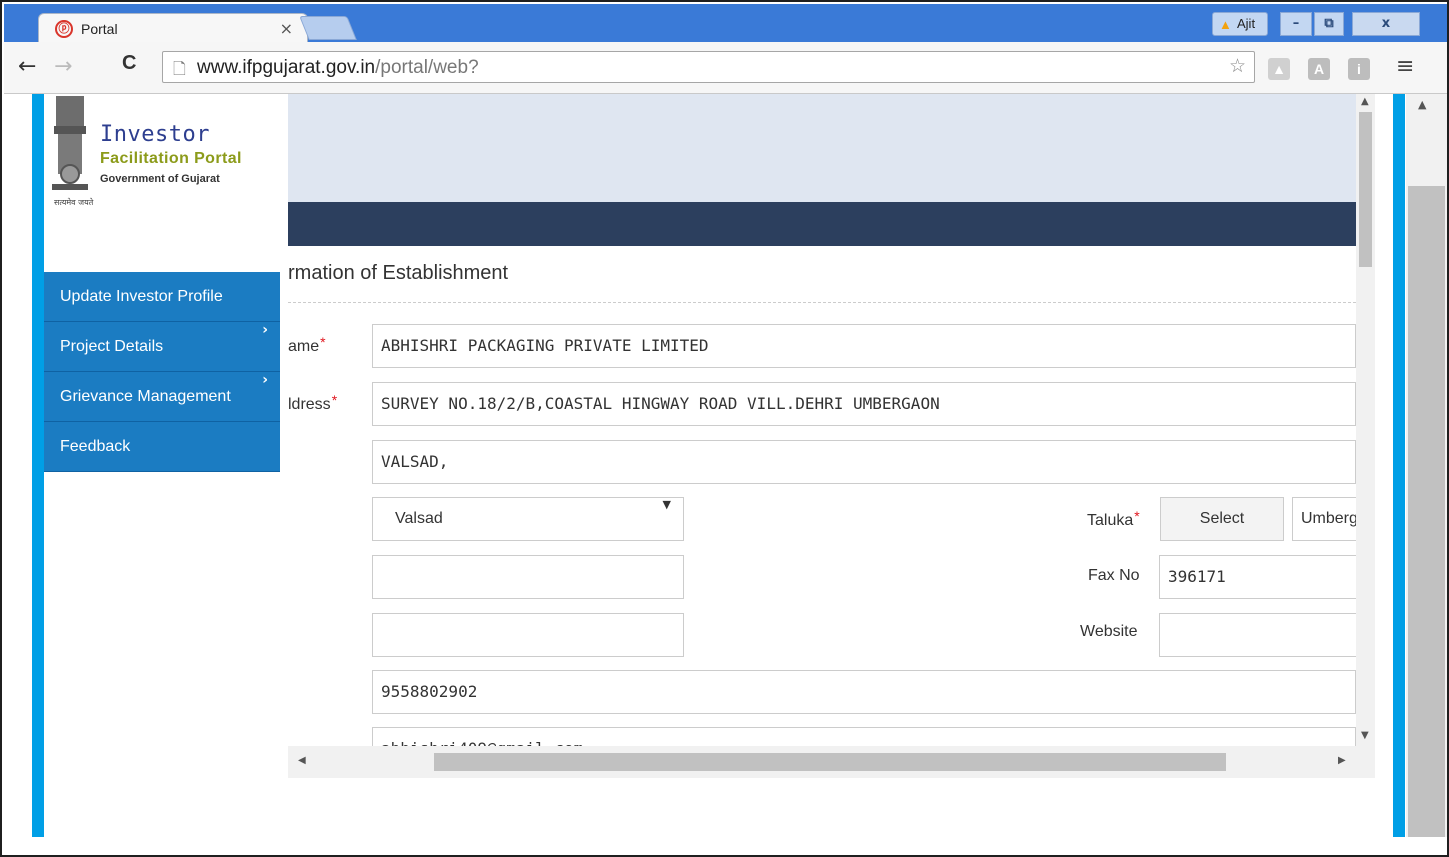 Image resolution: width=1449 pixels, height=857 pixels. I want to click on new-tab-button, so click(328, 28).